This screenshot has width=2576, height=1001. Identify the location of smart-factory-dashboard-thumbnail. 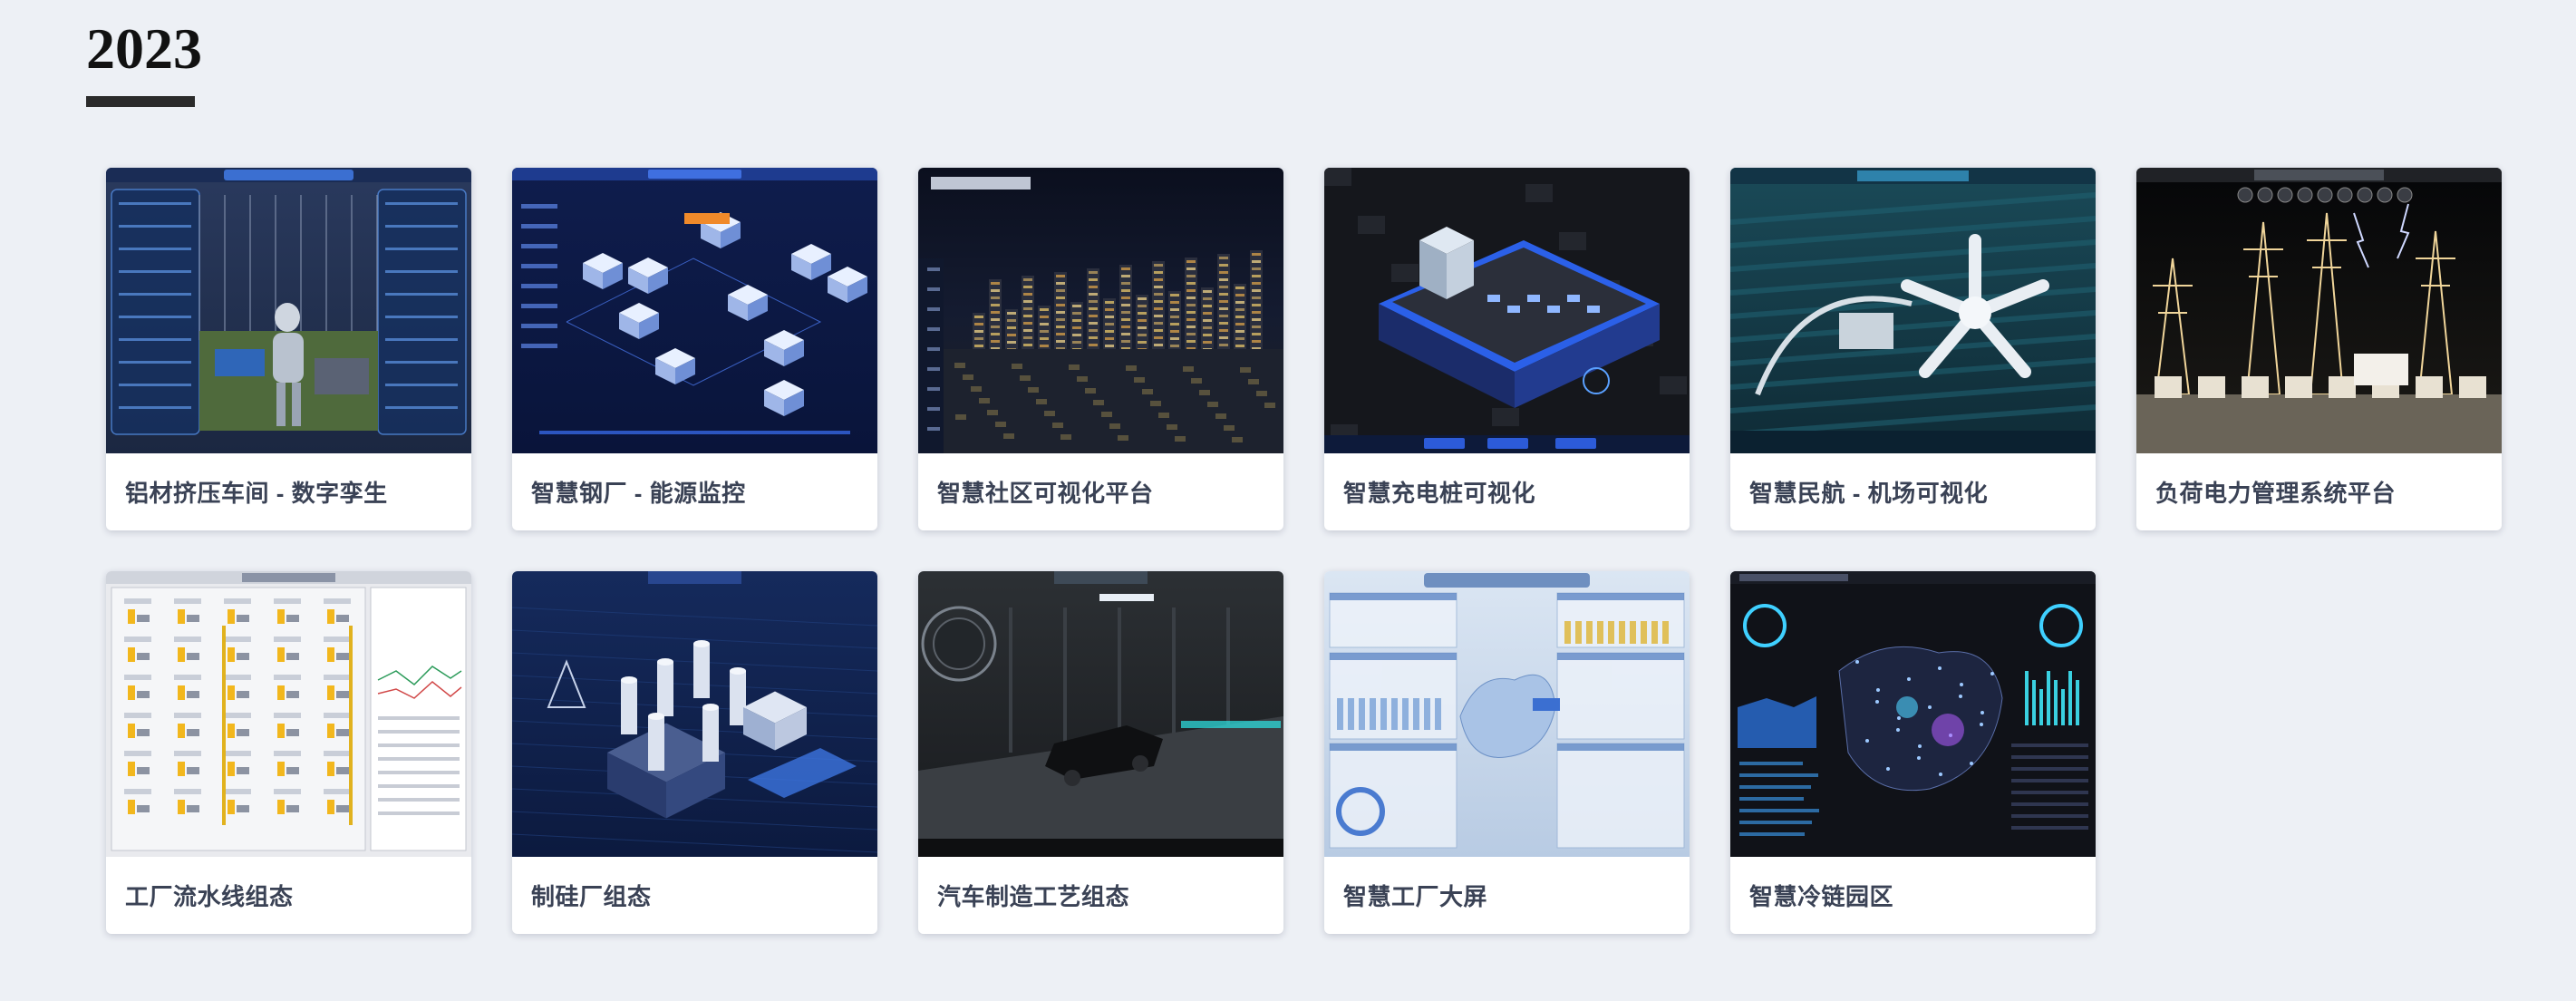
(1507, 714).